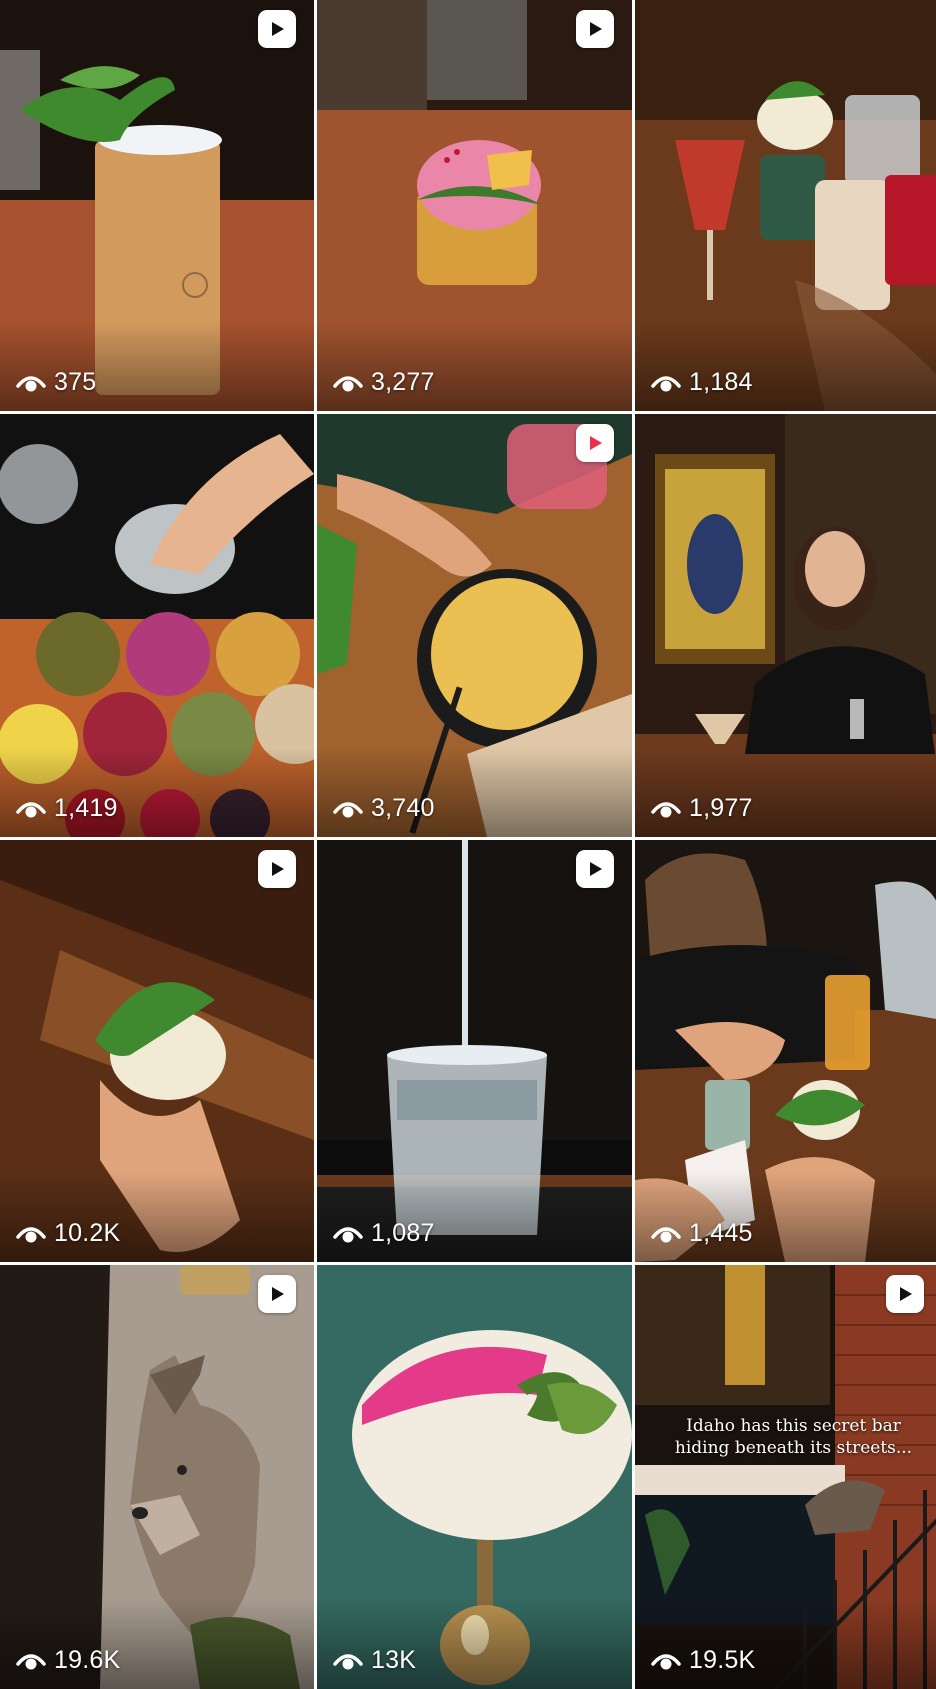 The width and height of the screenshot is (936, 1689). I want to click on grid-tile: 3,277, so click(474, 205).